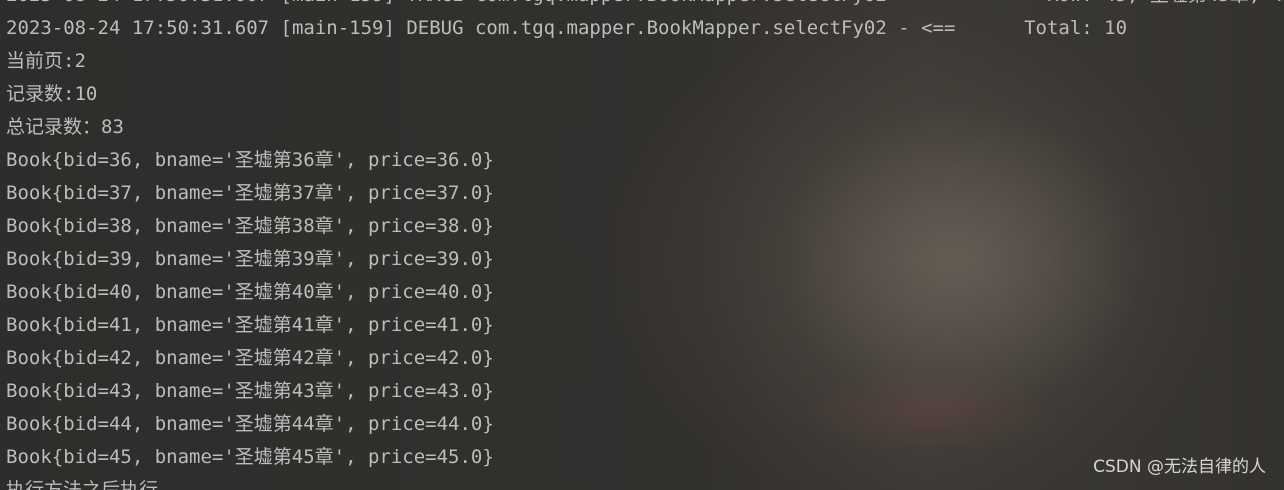  I want to click on book-line: Book{bid=36, bname='圣墟第36章', price=36.0}, so click(250, 160).